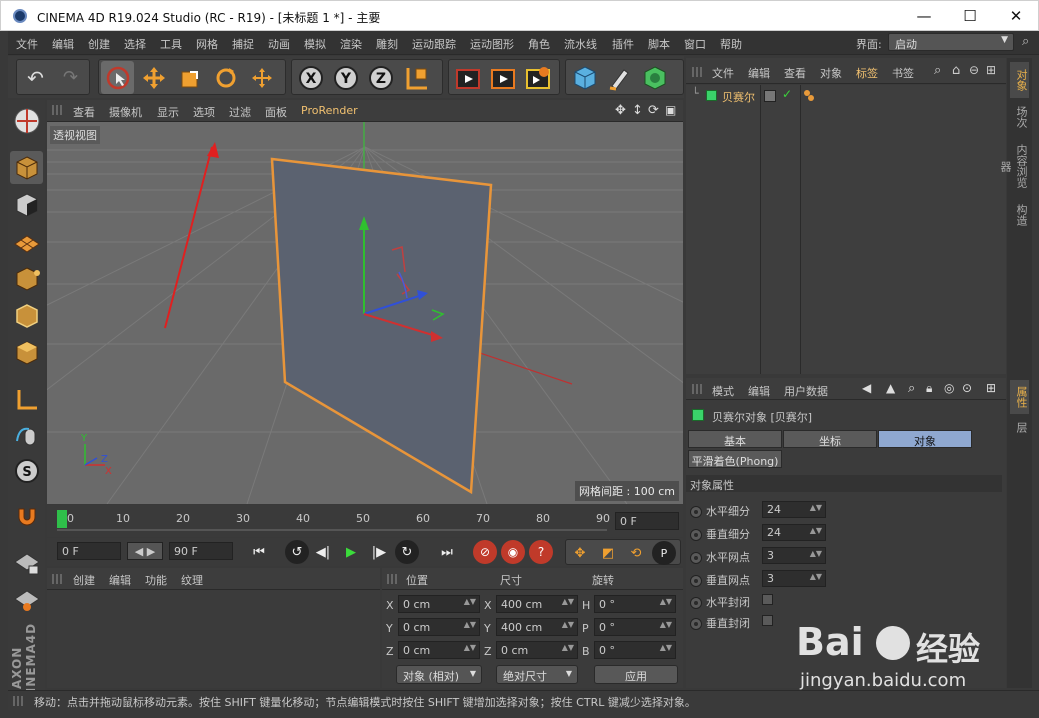  I want to click on key-parameter-icon: P, so click(664, 553).